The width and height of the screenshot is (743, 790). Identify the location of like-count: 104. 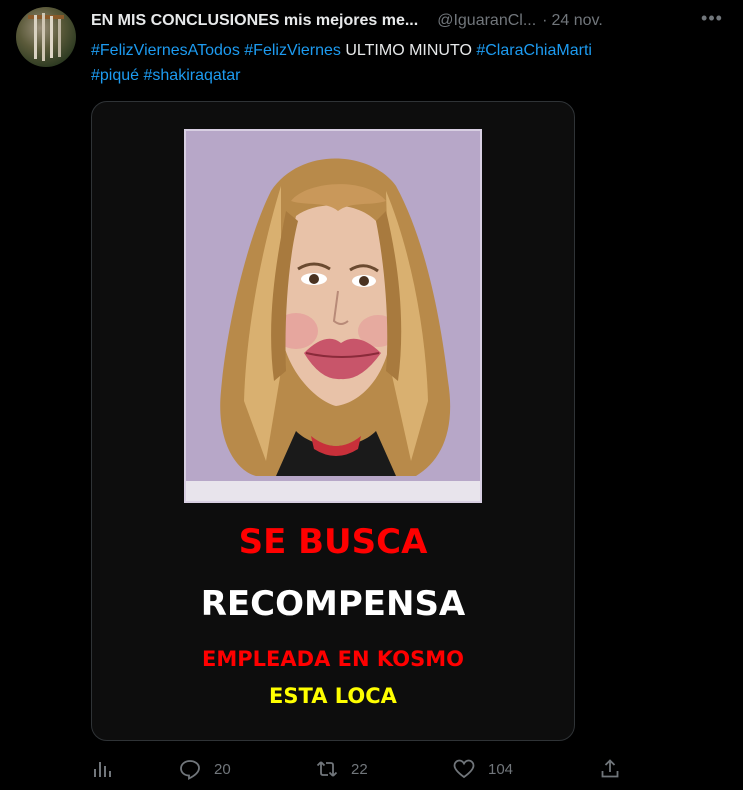
(501, 769).